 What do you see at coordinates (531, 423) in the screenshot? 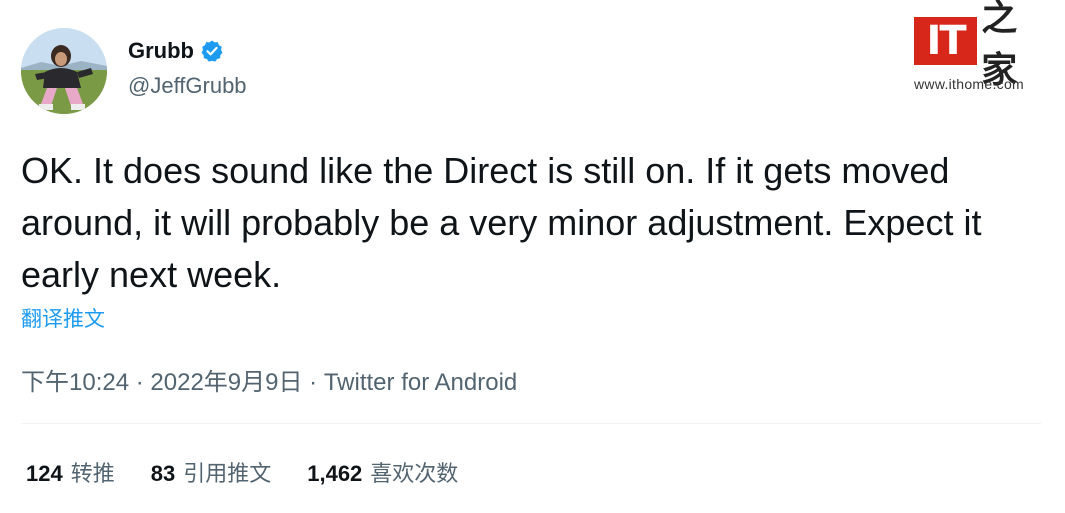
I see `divider` at bounding box center [531, 423].